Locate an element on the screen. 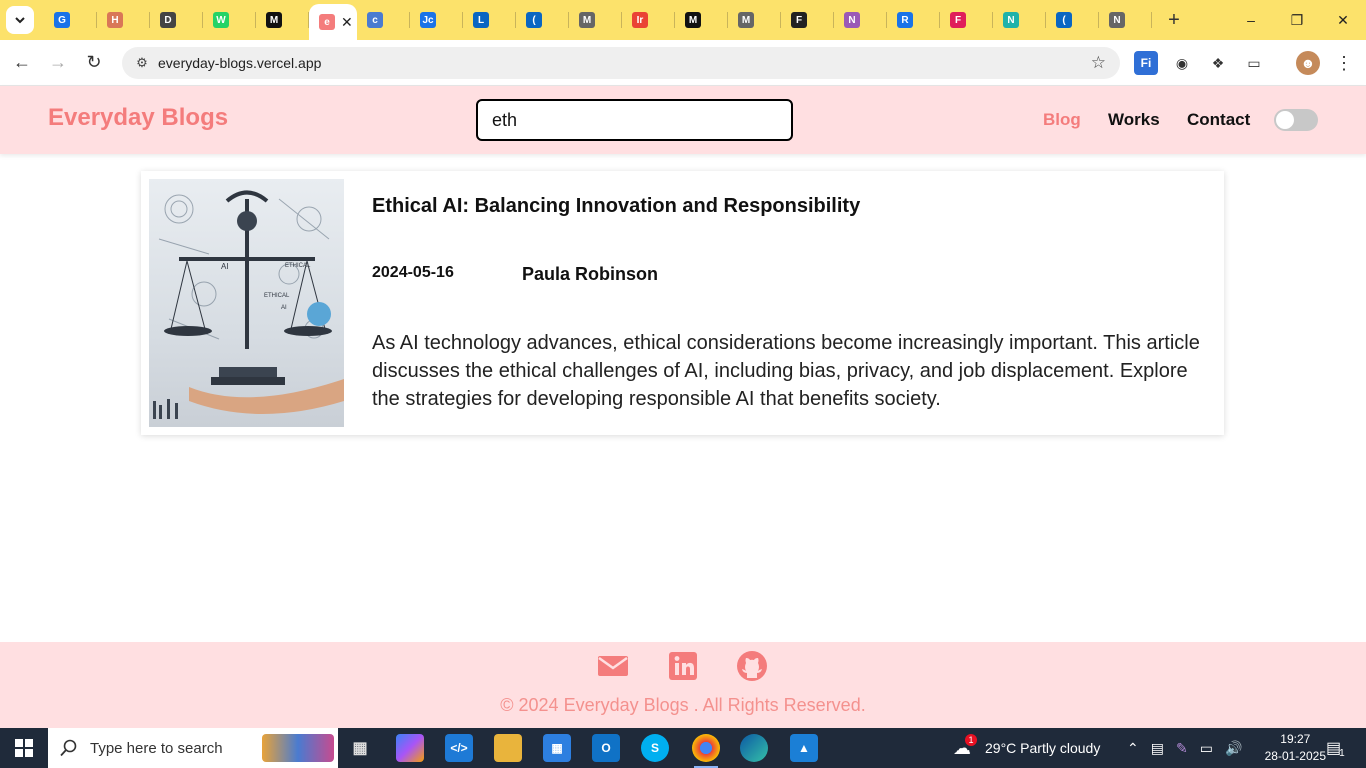 The height and width of the screenshot is (768, 1366). site-info-icon: ⚙ is located at coordinates (142, 63).